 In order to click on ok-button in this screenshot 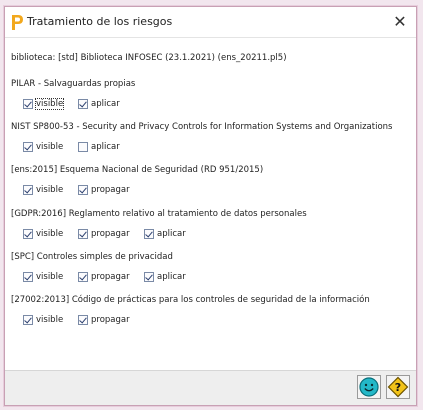, I will do `click(369, 387)`.